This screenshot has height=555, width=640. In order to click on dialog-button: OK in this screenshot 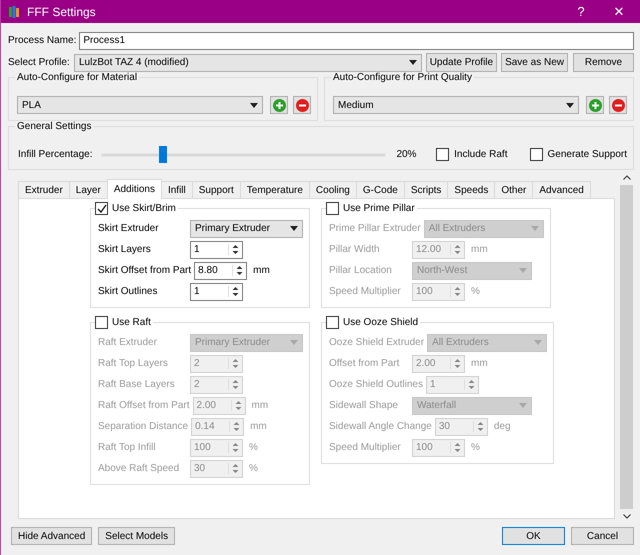, I will do `click(533, 536)`.